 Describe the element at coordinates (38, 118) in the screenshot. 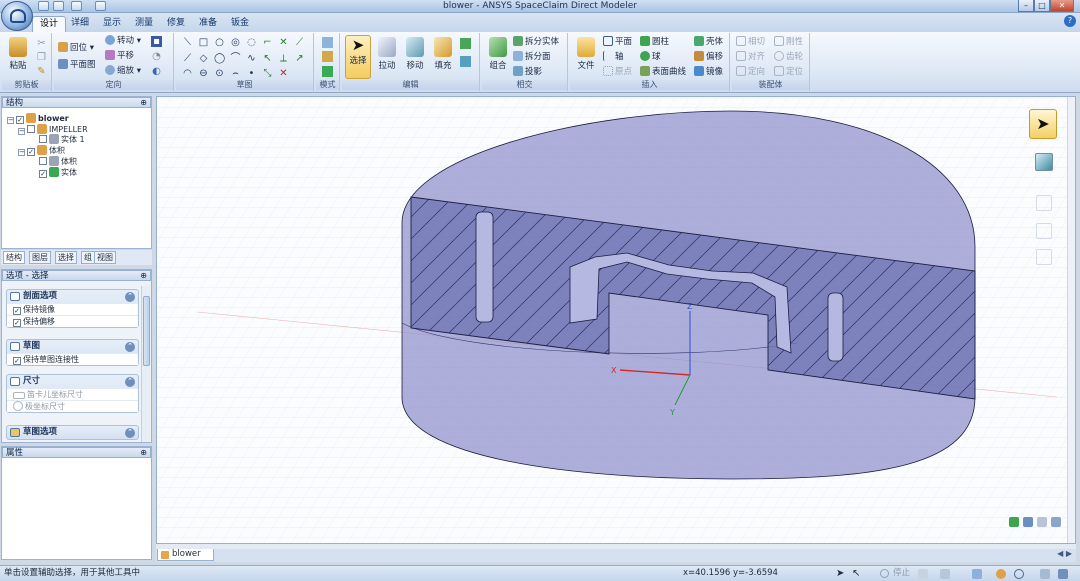

I see `tree-item-blower: − ✓ blower` at that location.